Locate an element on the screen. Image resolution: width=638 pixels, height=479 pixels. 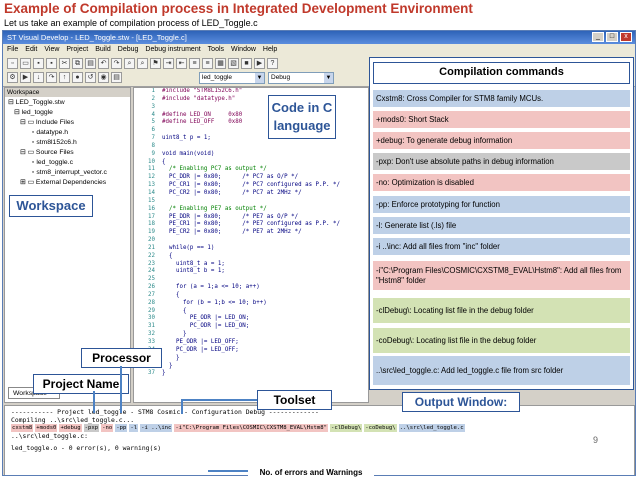
command-segment: -pxp is located at coordinates (91, 428).